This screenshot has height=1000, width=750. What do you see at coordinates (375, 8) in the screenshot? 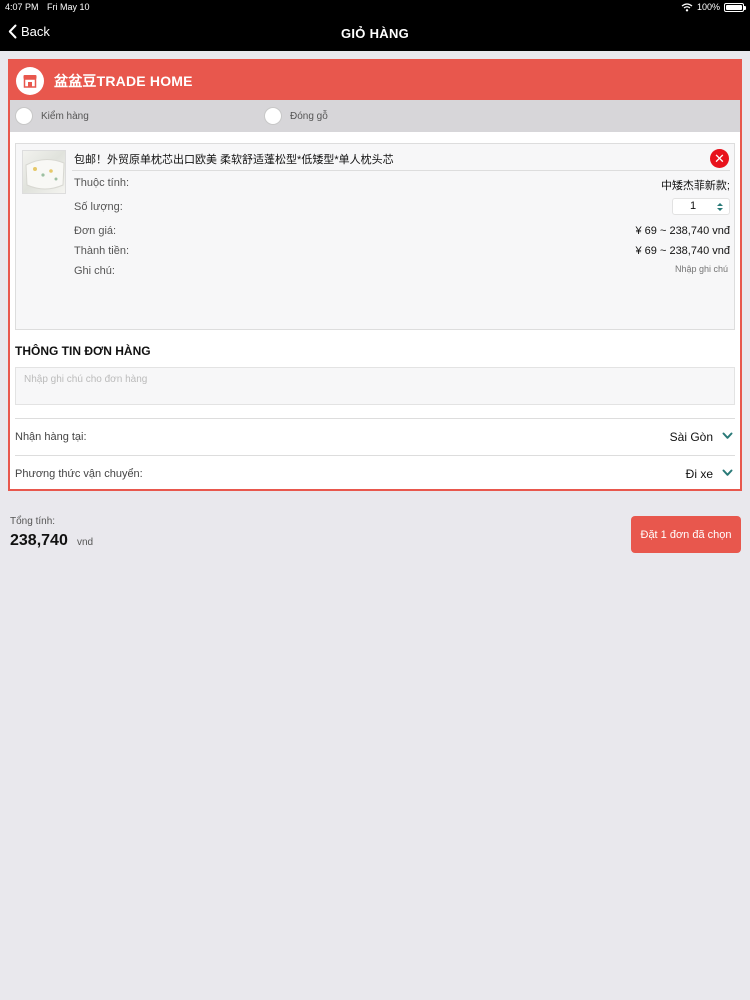
I see `status-bar: 4:07 PM Fri May 10 100%` at bounding box center [375, 8].